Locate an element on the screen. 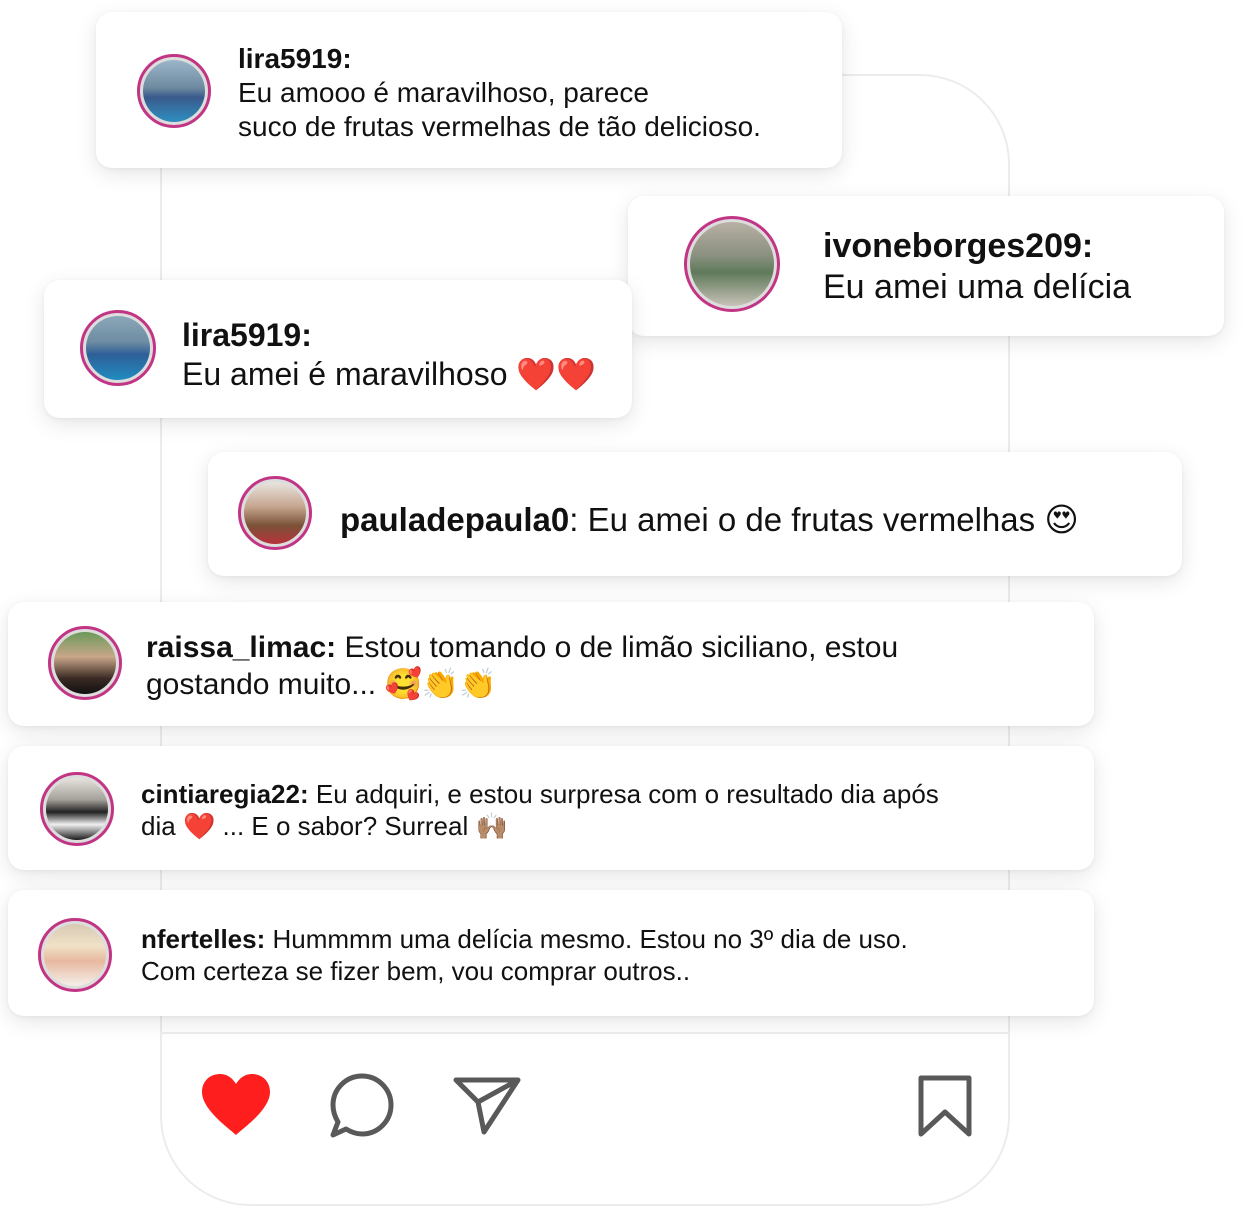  heart-icon is located at coordinates (236, 1105).